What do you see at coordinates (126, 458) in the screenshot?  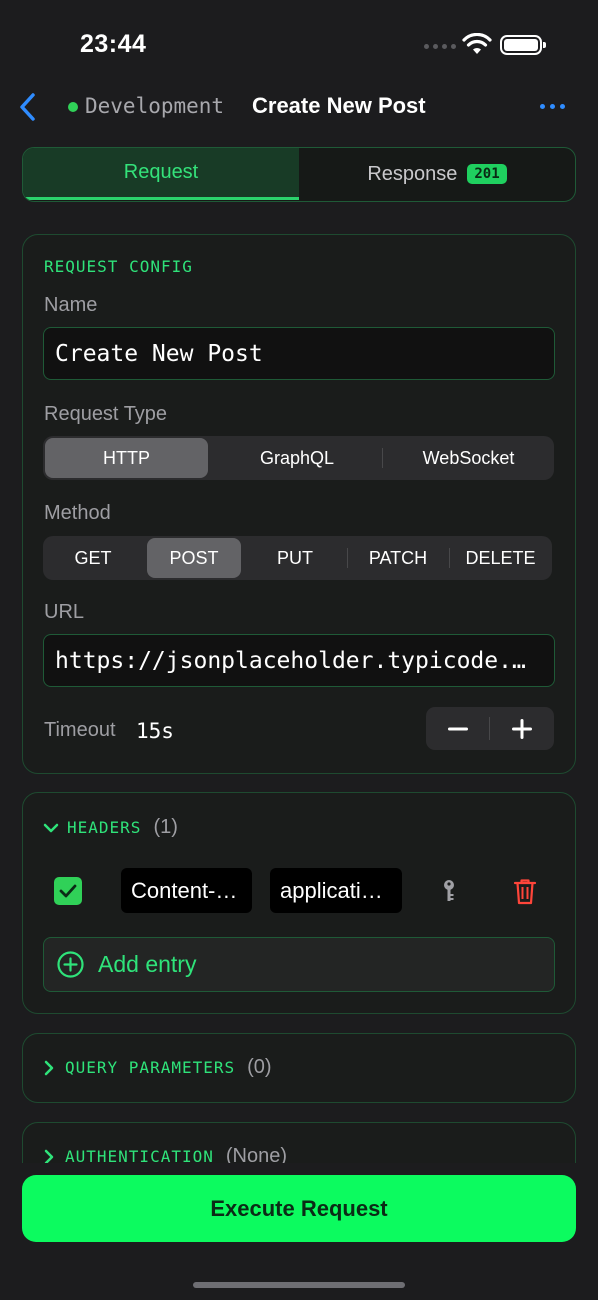 I see `request-type-http: HTTP` at bounding box center [126, 458].